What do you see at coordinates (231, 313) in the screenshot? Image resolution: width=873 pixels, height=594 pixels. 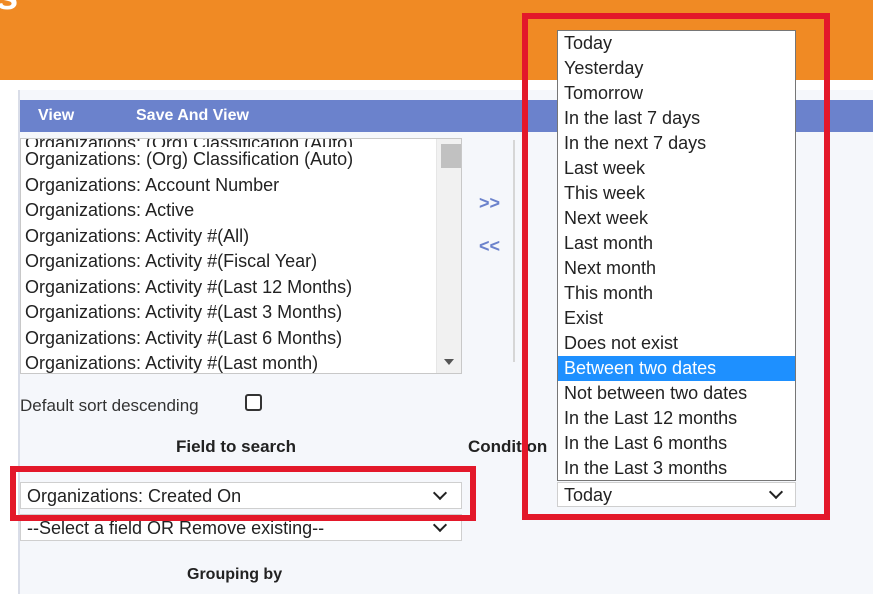 I see `list-item: Organizations: Activity #(Last 3 Months)` at bounding box center [231, 313].